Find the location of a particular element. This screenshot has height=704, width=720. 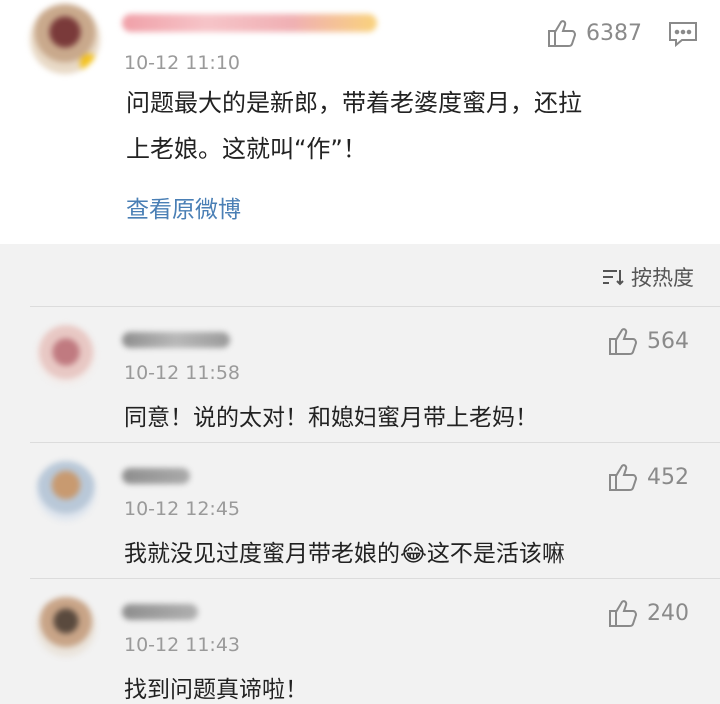

view-original-link: 查看原微博 is located at coordinates (183, 207).